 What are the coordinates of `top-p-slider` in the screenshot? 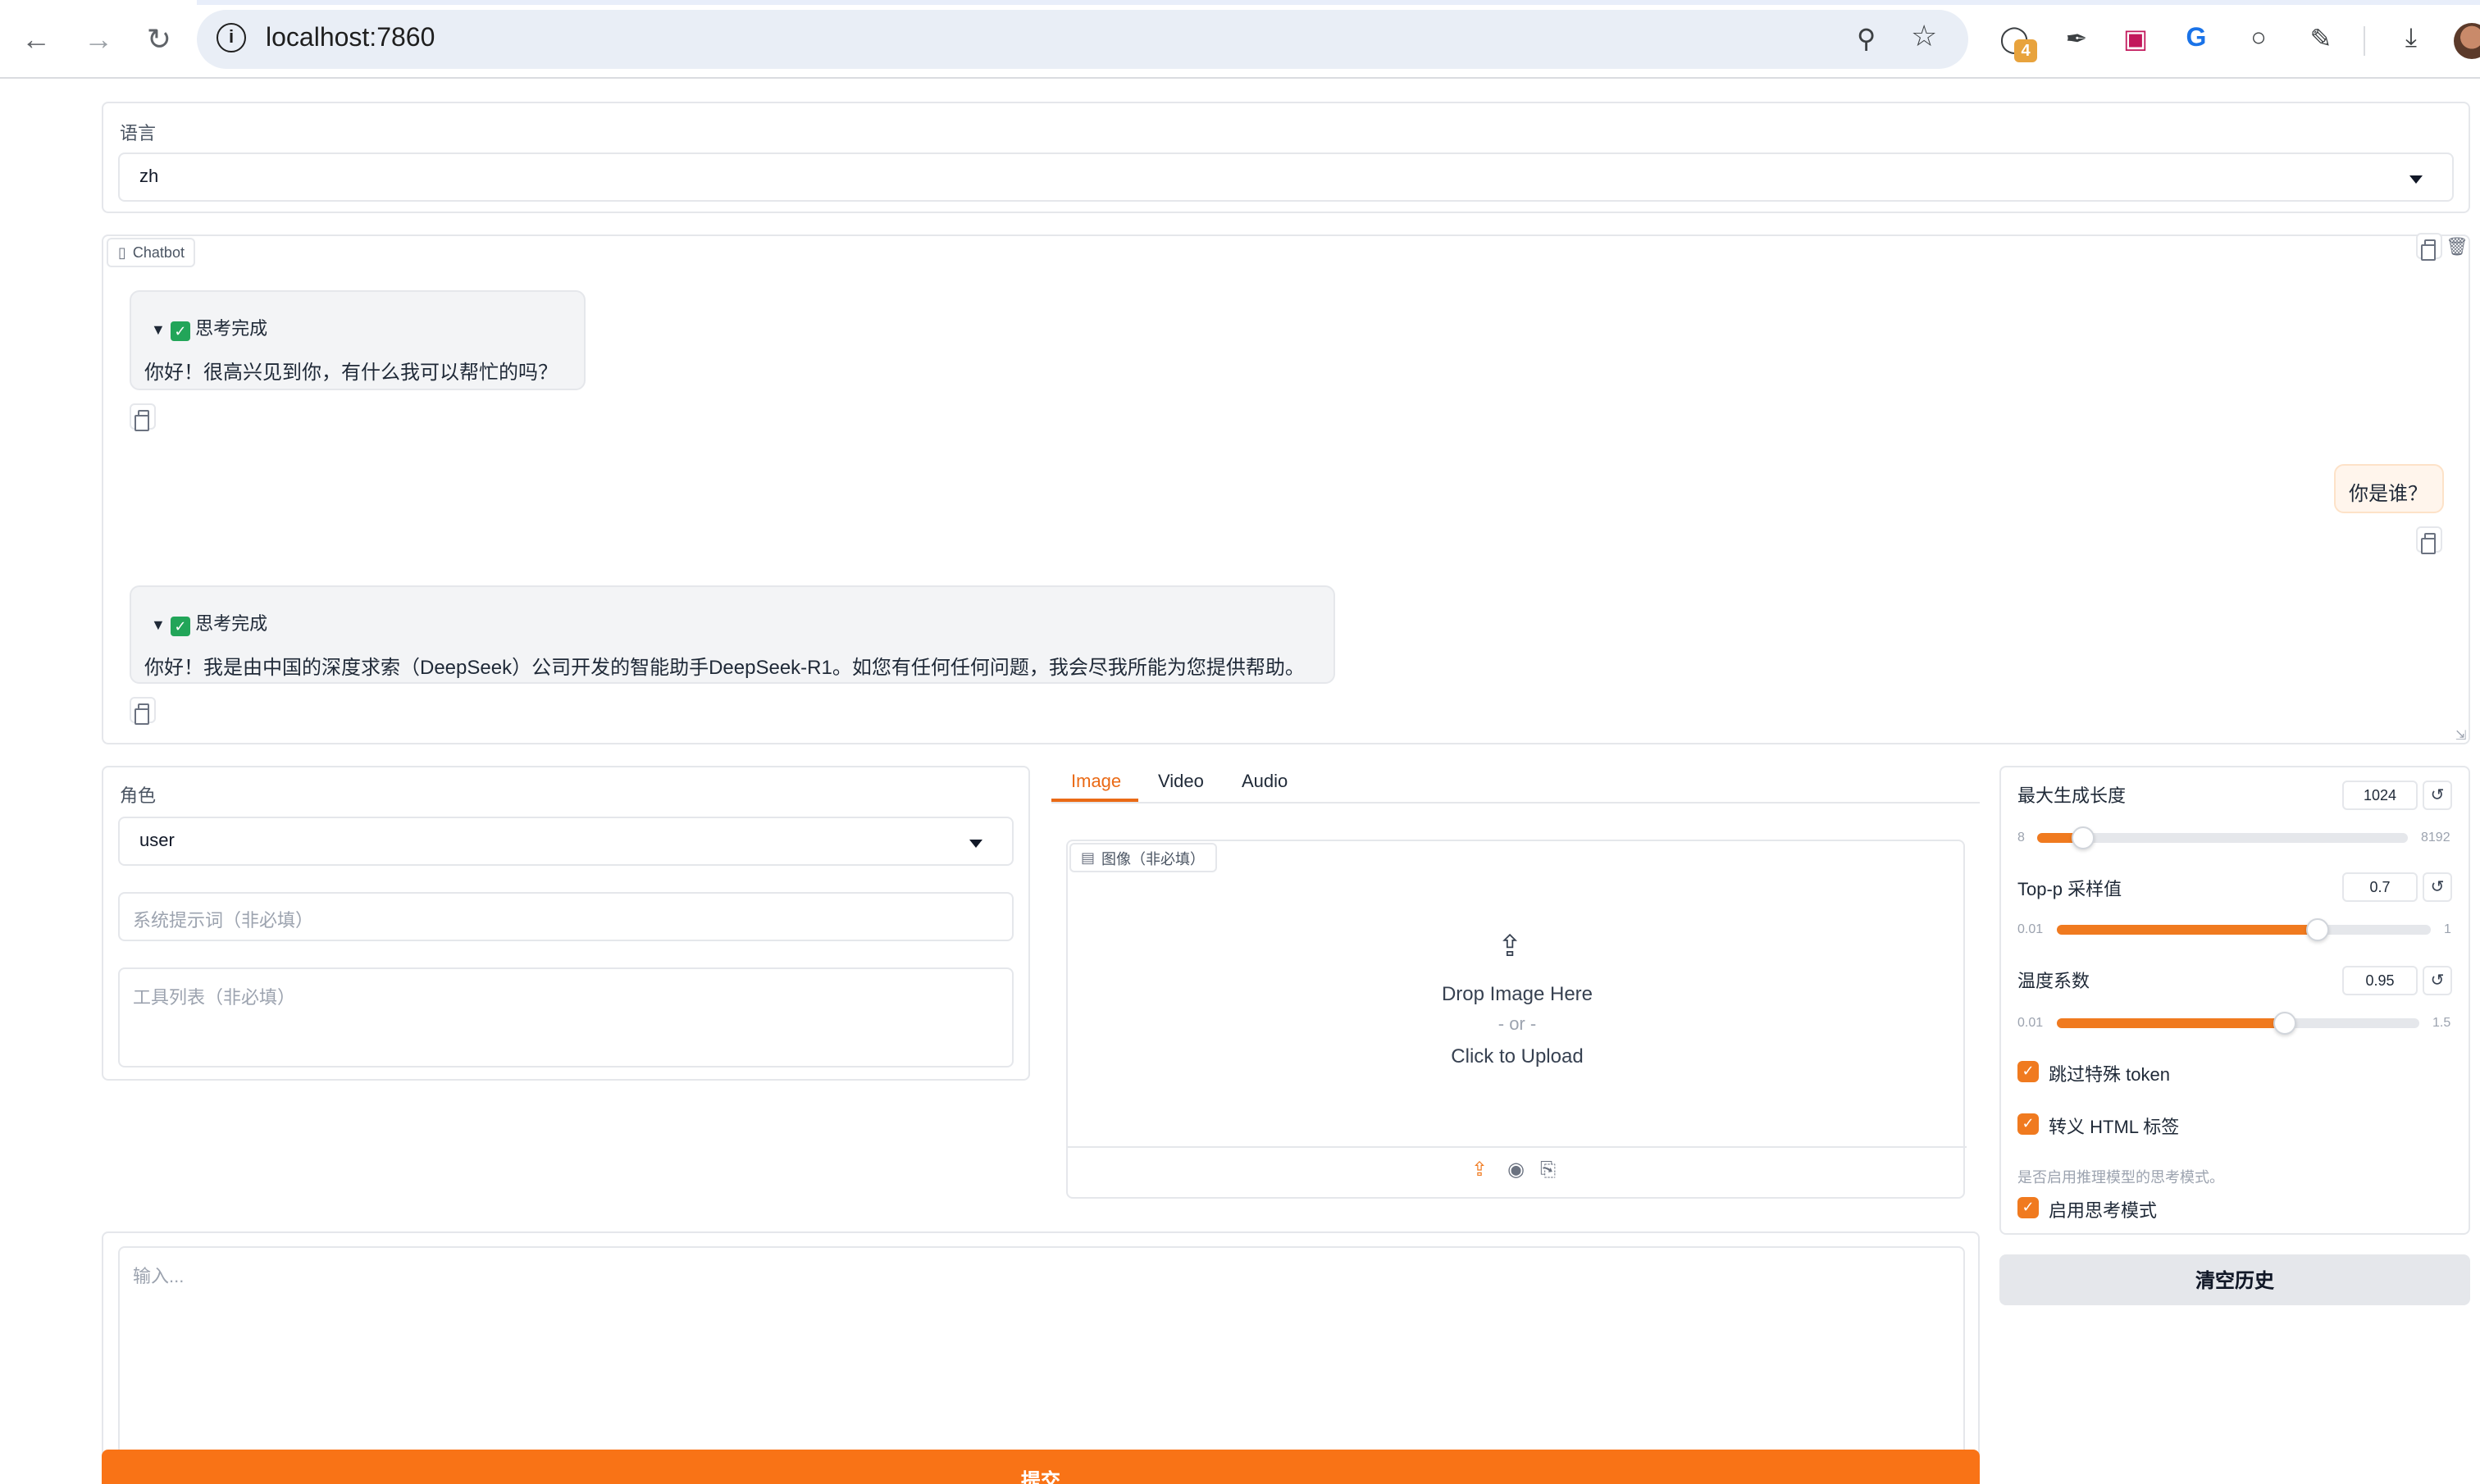 It's located at (2244, 929).